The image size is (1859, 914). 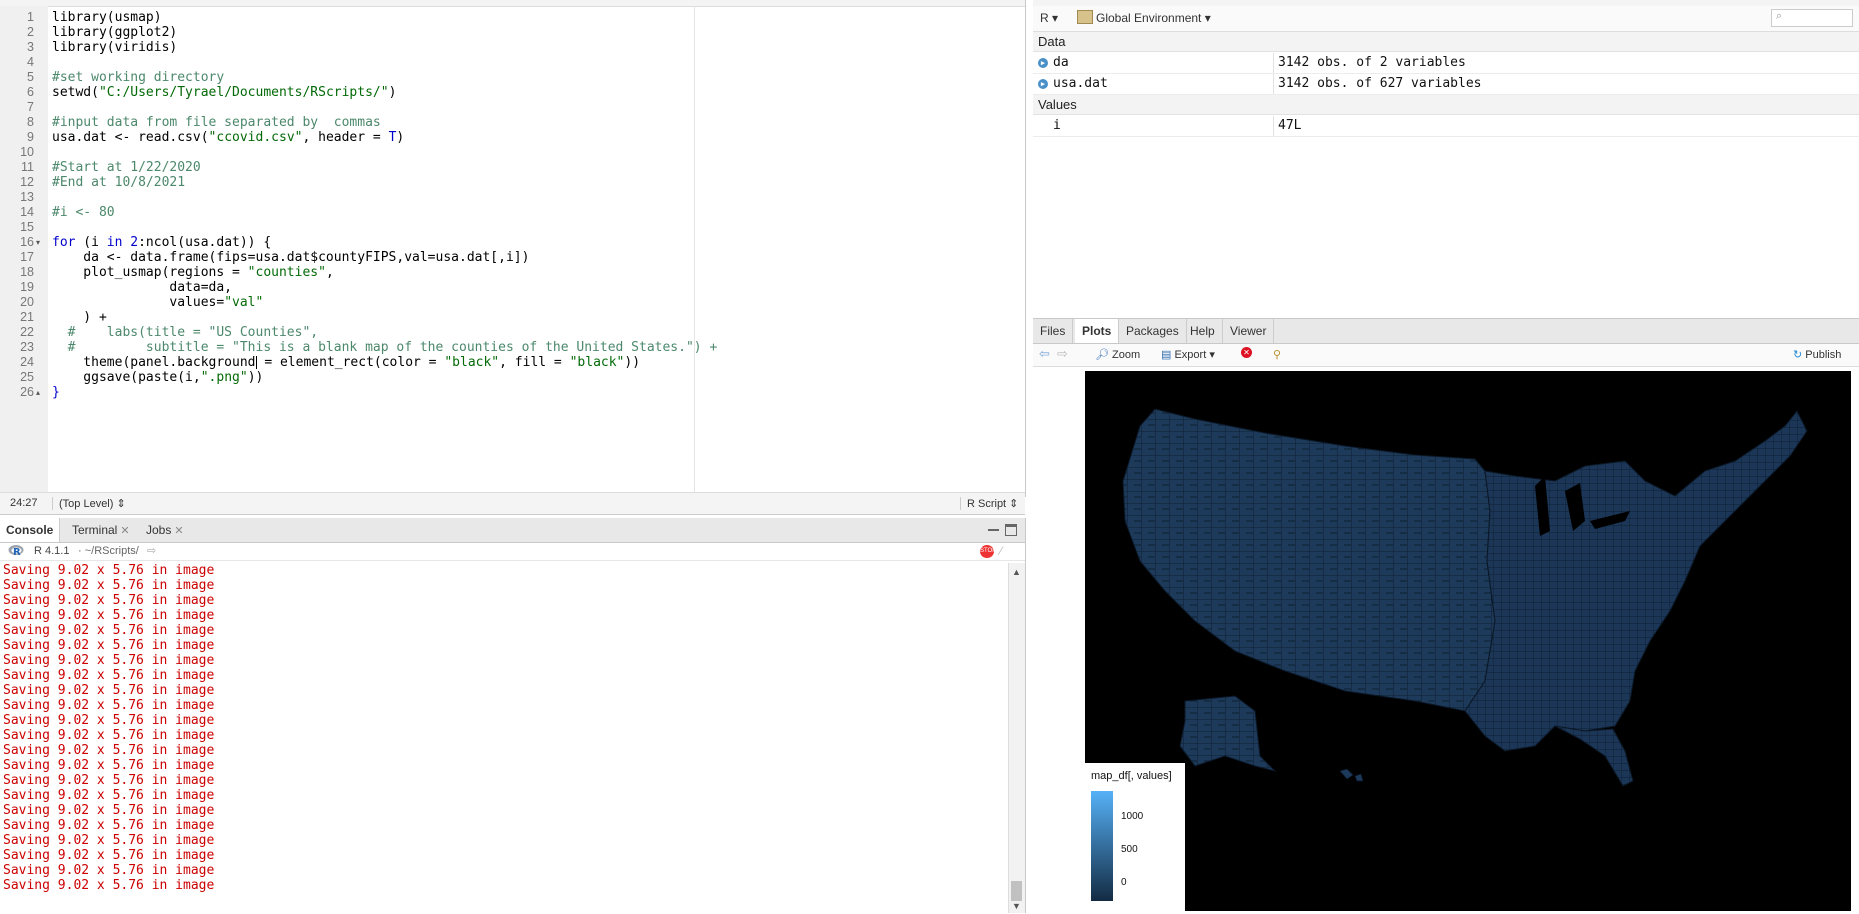 What do you see at coordinates (142, 287) in the screenshot?
I see `code-line: data=da,` at bounding box center [142, 287].